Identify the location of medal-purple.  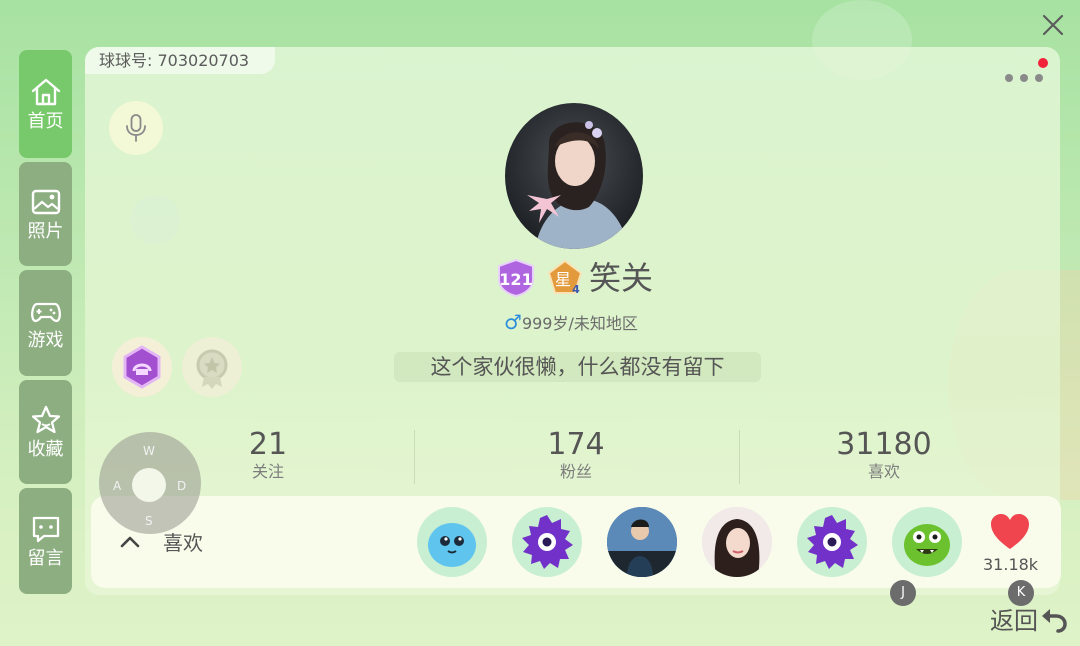
(142, 367).